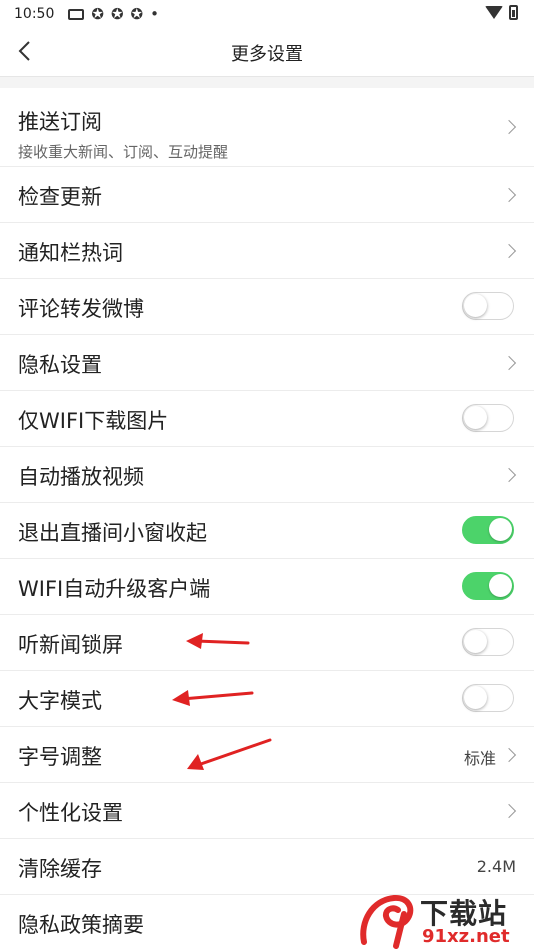 Image resolution: width=534 pixels, height=951 pixels. What do you see at coordinates (81, 309) in the screenshot?
I see `row-label: 评论转发微博` at bounding box center [81, 309].